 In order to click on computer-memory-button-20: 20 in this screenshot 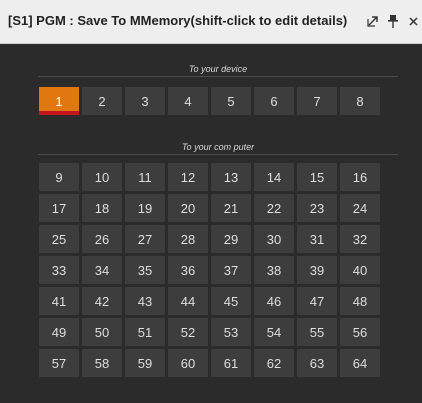, I will do `click(188, 208)`.